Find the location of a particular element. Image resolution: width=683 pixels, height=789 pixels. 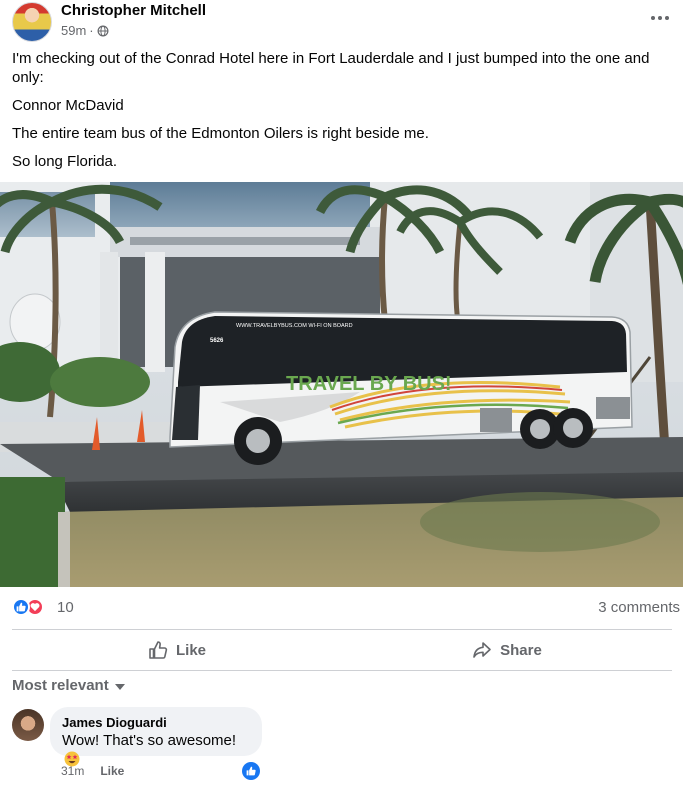

comment-actions: 31m Like is located at coordinates (92, 771).